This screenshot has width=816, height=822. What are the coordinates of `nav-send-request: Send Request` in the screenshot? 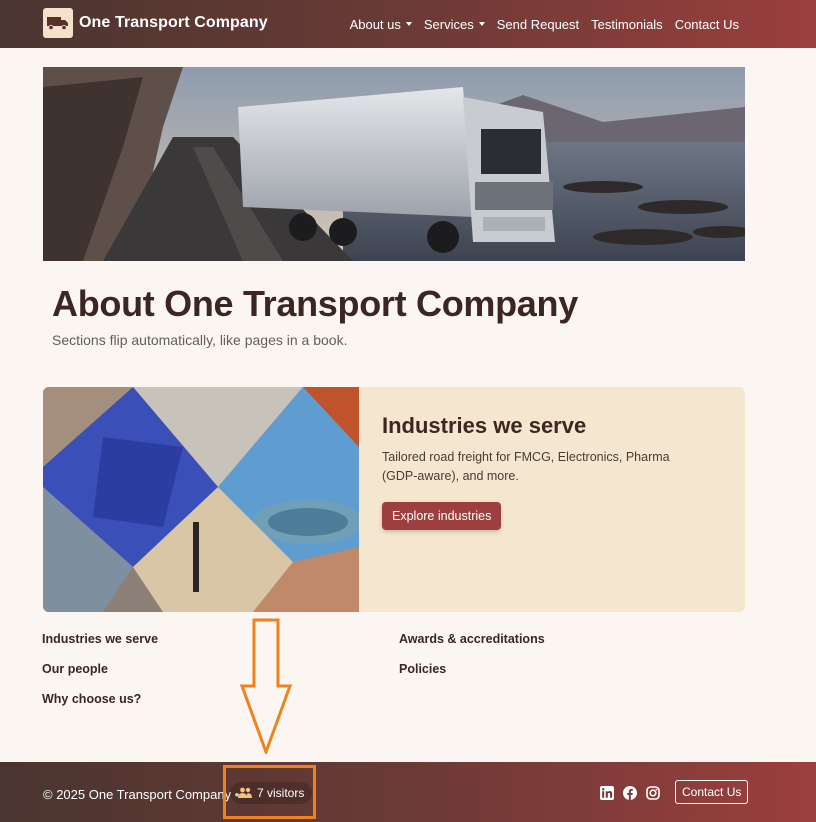 It's located at (538, 24).